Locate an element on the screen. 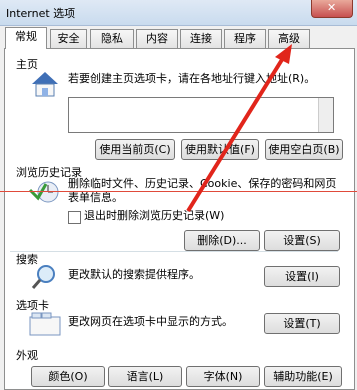  use-current-page-button: 使用当前页(C) is located at coordinates (135, 149).